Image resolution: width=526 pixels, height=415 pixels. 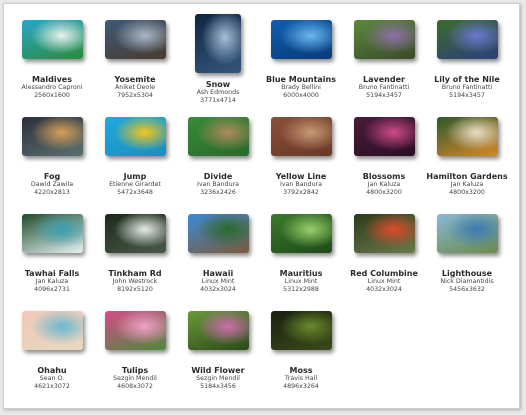 What do you see at coordinates (301, 353) in the screenshot?
I see `wallpaper-item: Moss Travis Hall 4896x3264` at bounding box center [301, 353].